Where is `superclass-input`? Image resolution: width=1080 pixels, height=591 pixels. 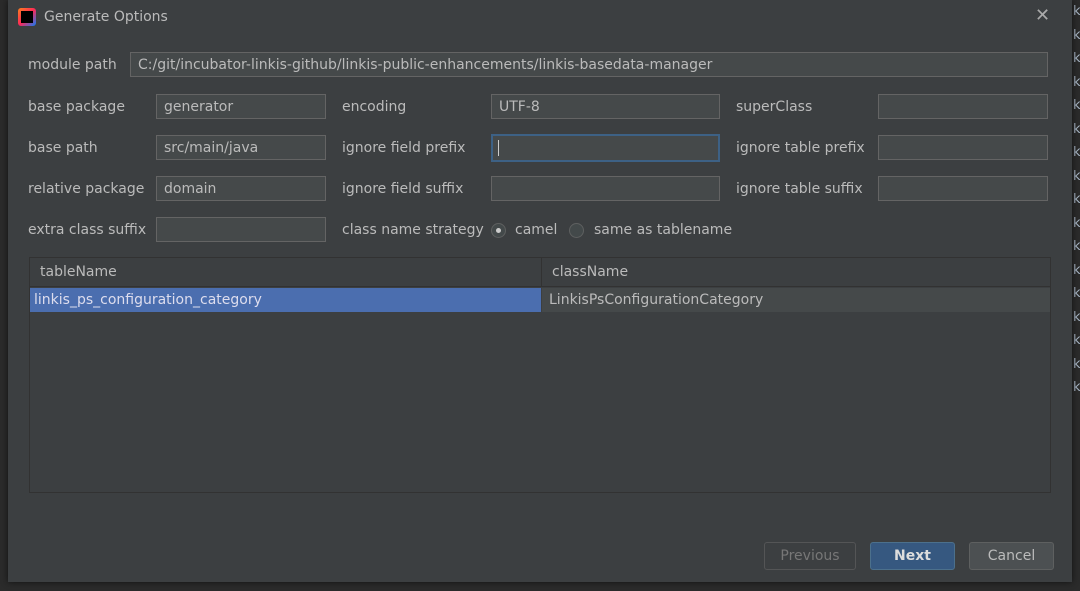 superclass-input is located at coordinates (963, 106).